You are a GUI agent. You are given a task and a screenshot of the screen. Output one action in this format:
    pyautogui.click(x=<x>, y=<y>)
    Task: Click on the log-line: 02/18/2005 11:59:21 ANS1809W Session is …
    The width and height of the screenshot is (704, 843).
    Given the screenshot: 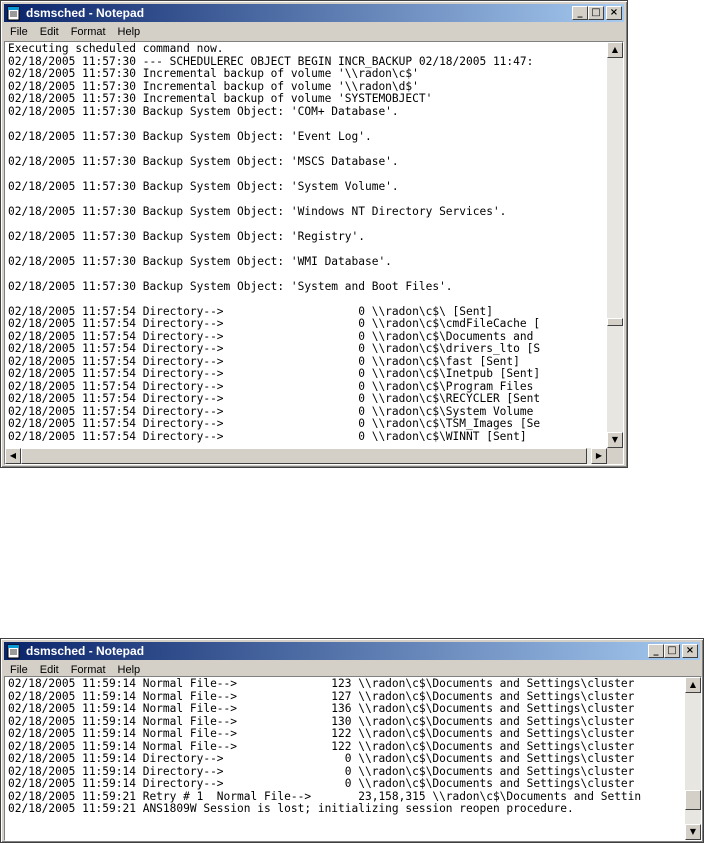 What is the action you would take?
    pyautogui.click(x=291, y=808)
    